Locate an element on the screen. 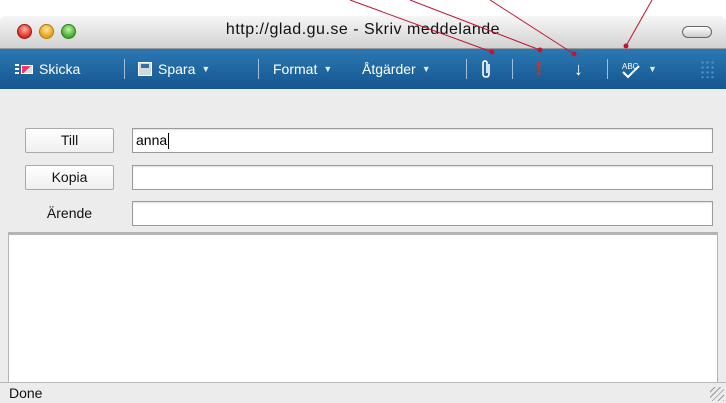 The image size is (726, 403). window-title: http://glad.gu.se - Skriv meddelande is located at coordinates (363, 29).